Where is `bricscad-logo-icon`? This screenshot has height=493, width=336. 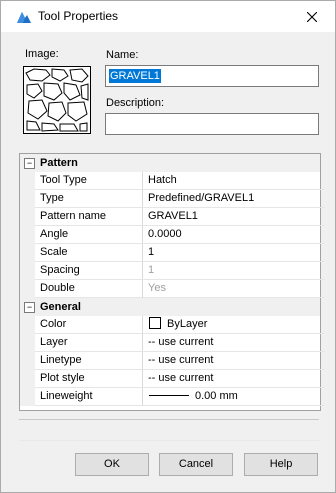 bricscad-logo-icon is located at coordinates (24, 17).